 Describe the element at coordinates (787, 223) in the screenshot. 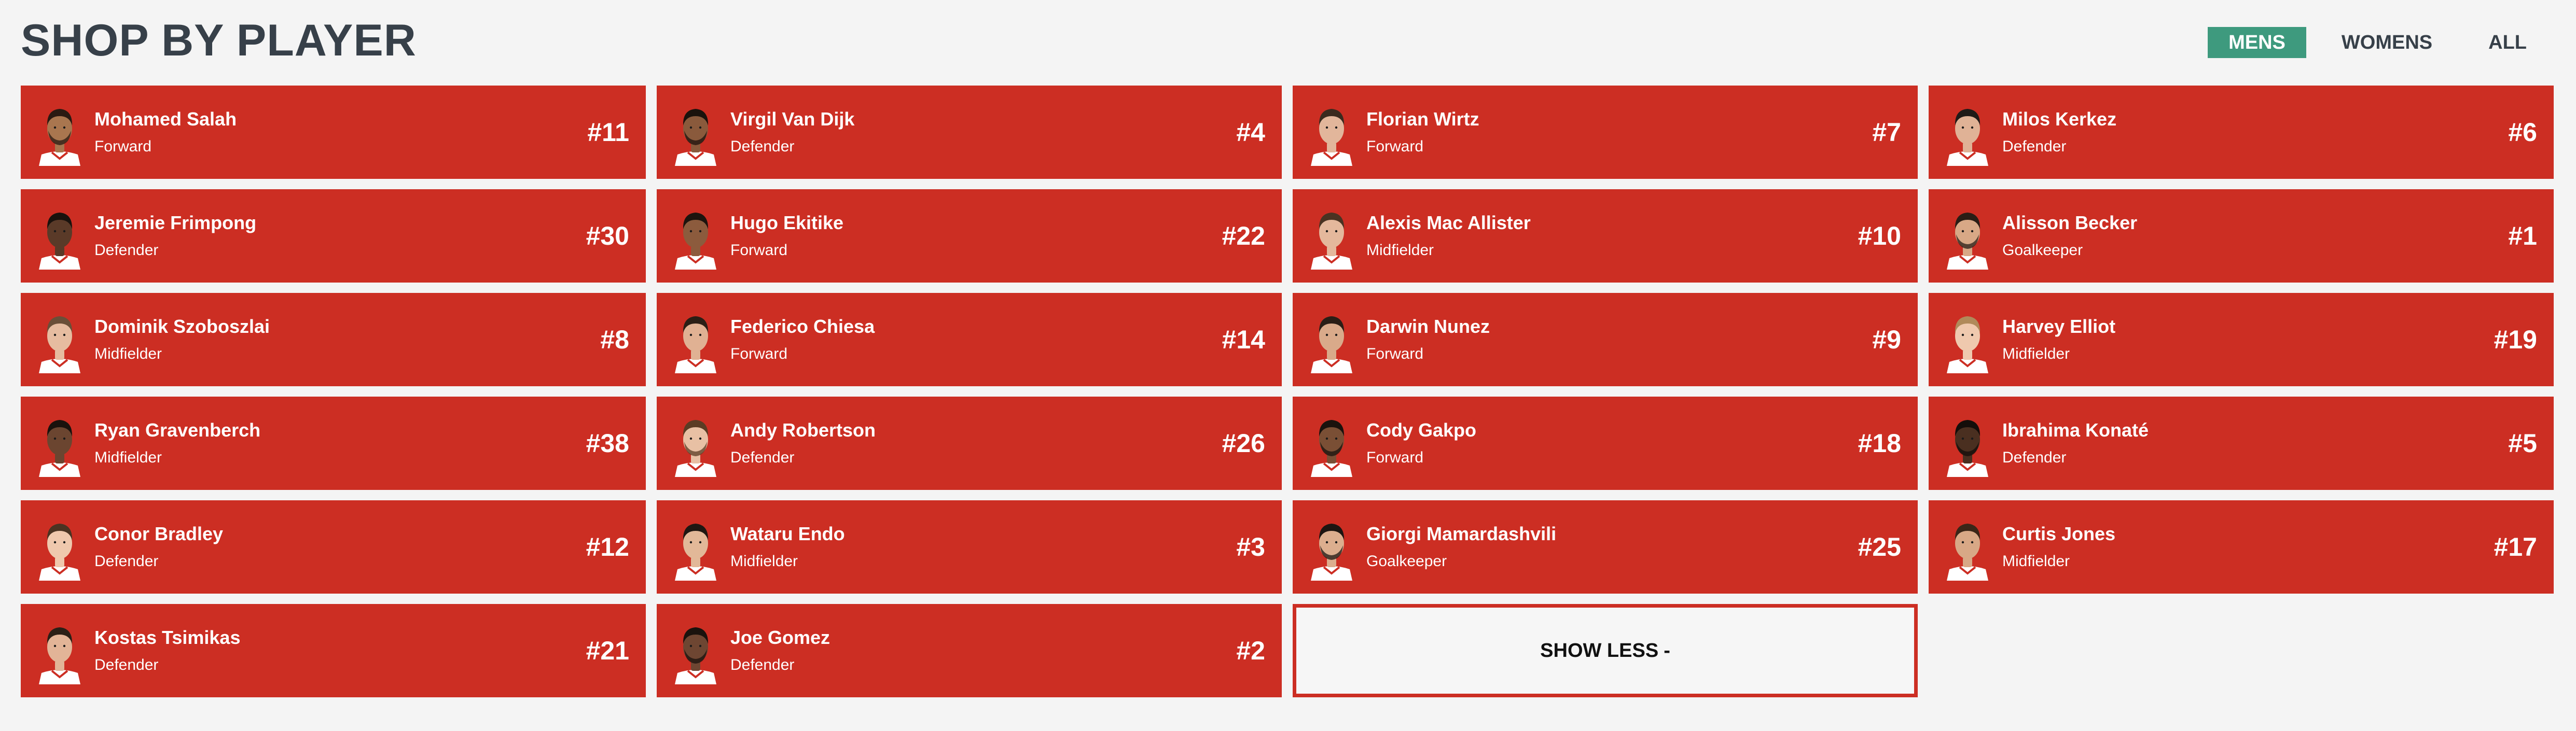

I see `player-name: Hugo Ekitike` at that location.